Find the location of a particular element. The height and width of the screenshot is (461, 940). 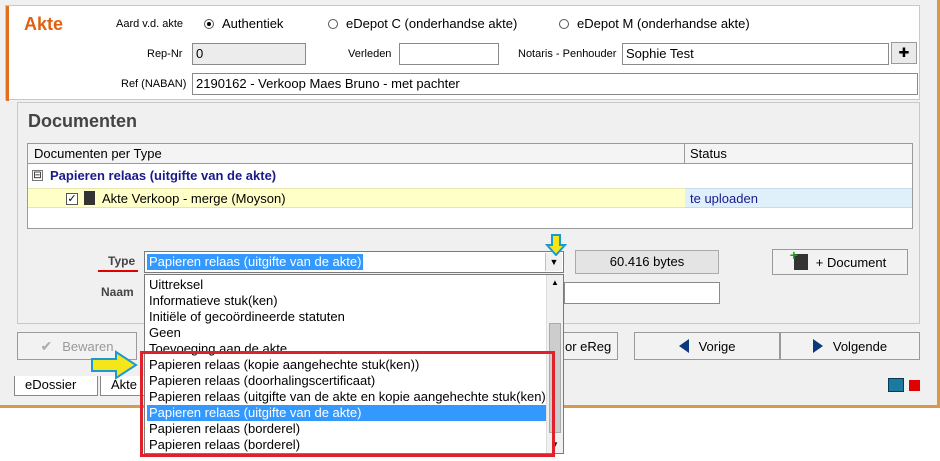

checkmark-icon: ✔ is located at coordinates (46, 345).